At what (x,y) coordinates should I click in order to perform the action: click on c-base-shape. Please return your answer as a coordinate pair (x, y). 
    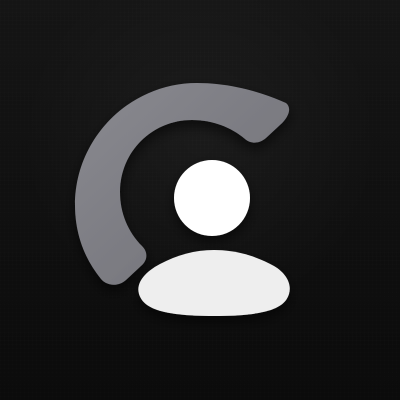
    Looking at the image, I should click on (214, 283).